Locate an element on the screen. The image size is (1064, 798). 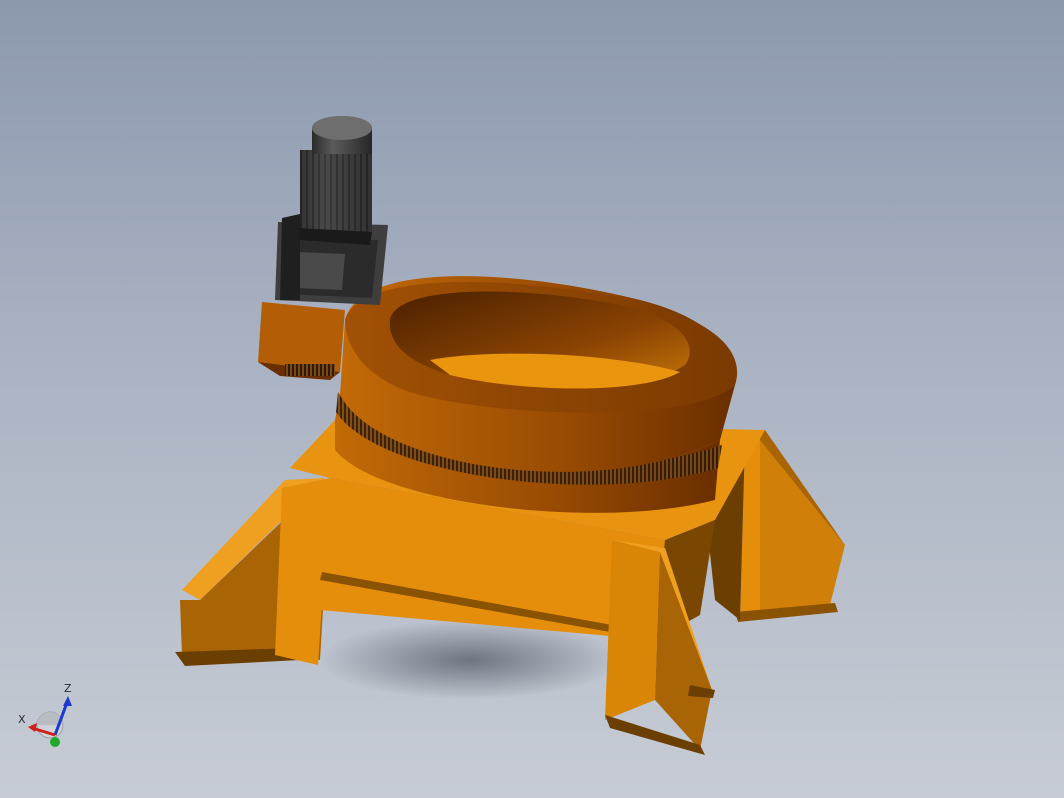
triad-x-label: X is located at coordinates (22, 719).